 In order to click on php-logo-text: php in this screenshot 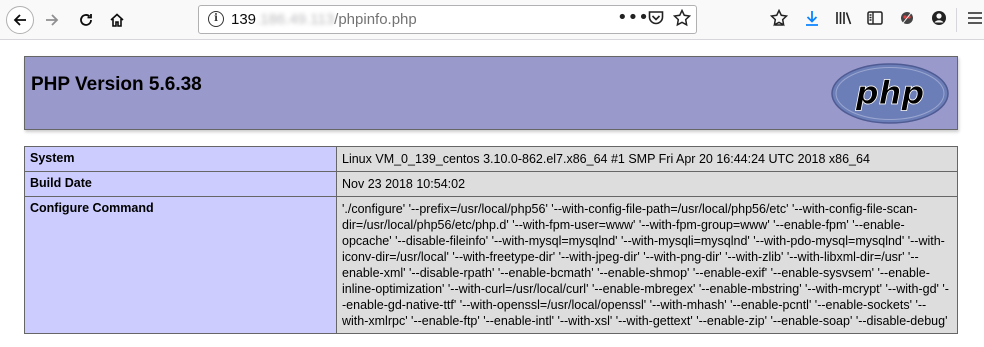, I will do `click(890, 93)`.